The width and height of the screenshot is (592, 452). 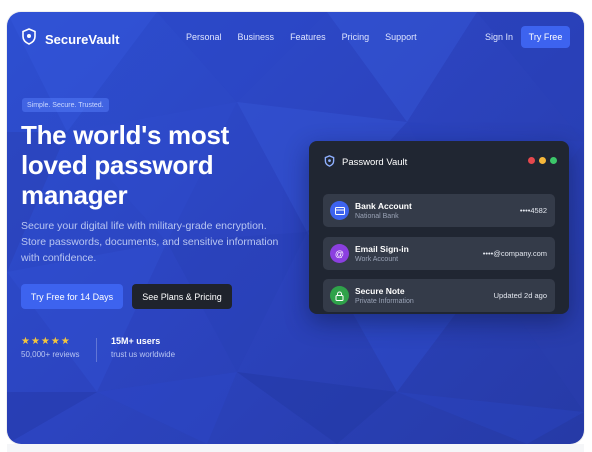 What do you see at coordinates (204, 37) in the screenshot?
I see `nav-link-personal: Personal` at bounding box center [204, 37].